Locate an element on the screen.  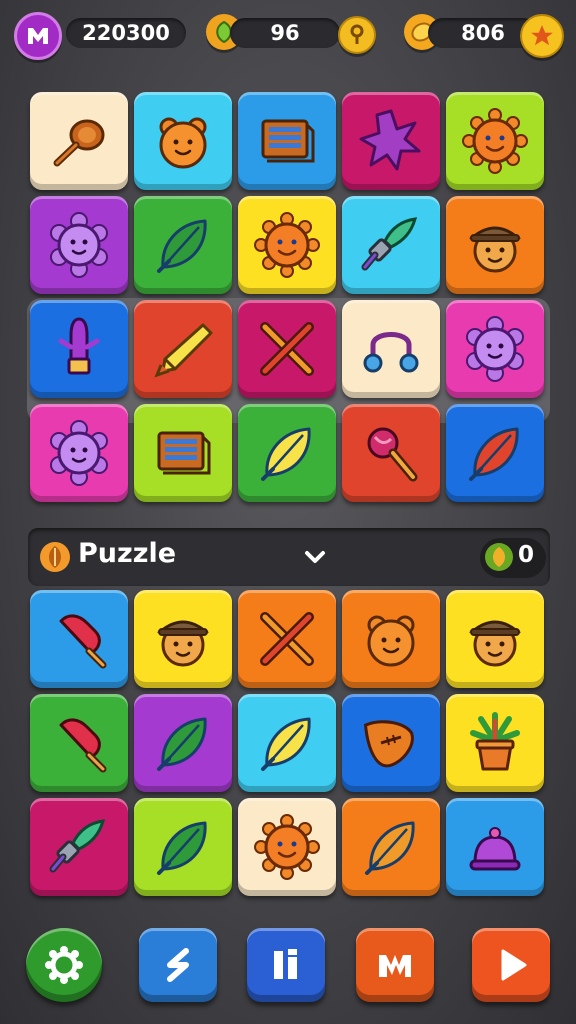
gems-value: 96 is located at coordinates (285, 33).